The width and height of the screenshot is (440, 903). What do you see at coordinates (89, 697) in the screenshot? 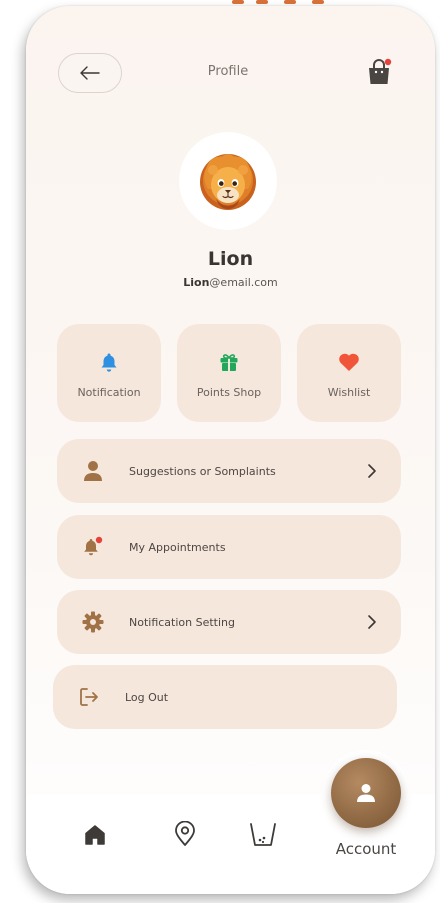
I see `logout-icon` at bounding box center [89, 697].